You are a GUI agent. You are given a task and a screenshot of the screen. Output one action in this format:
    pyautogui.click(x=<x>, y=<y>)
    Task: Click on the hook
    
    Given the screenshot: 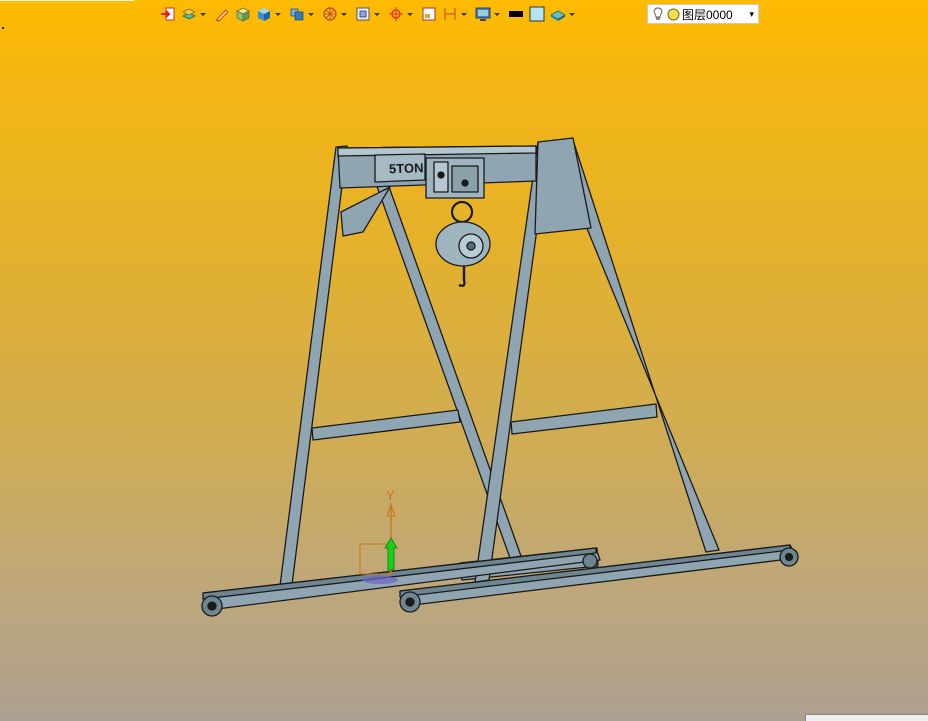 What is the action you would take?
    pyautogui.click(x=462, y=277)
    